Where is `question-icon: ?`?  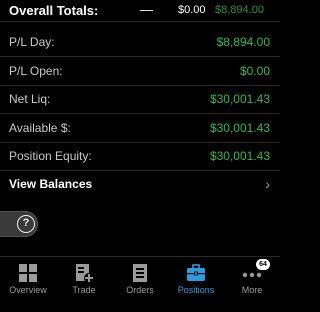 question-icon: ? is located at coordinates (26, 224).